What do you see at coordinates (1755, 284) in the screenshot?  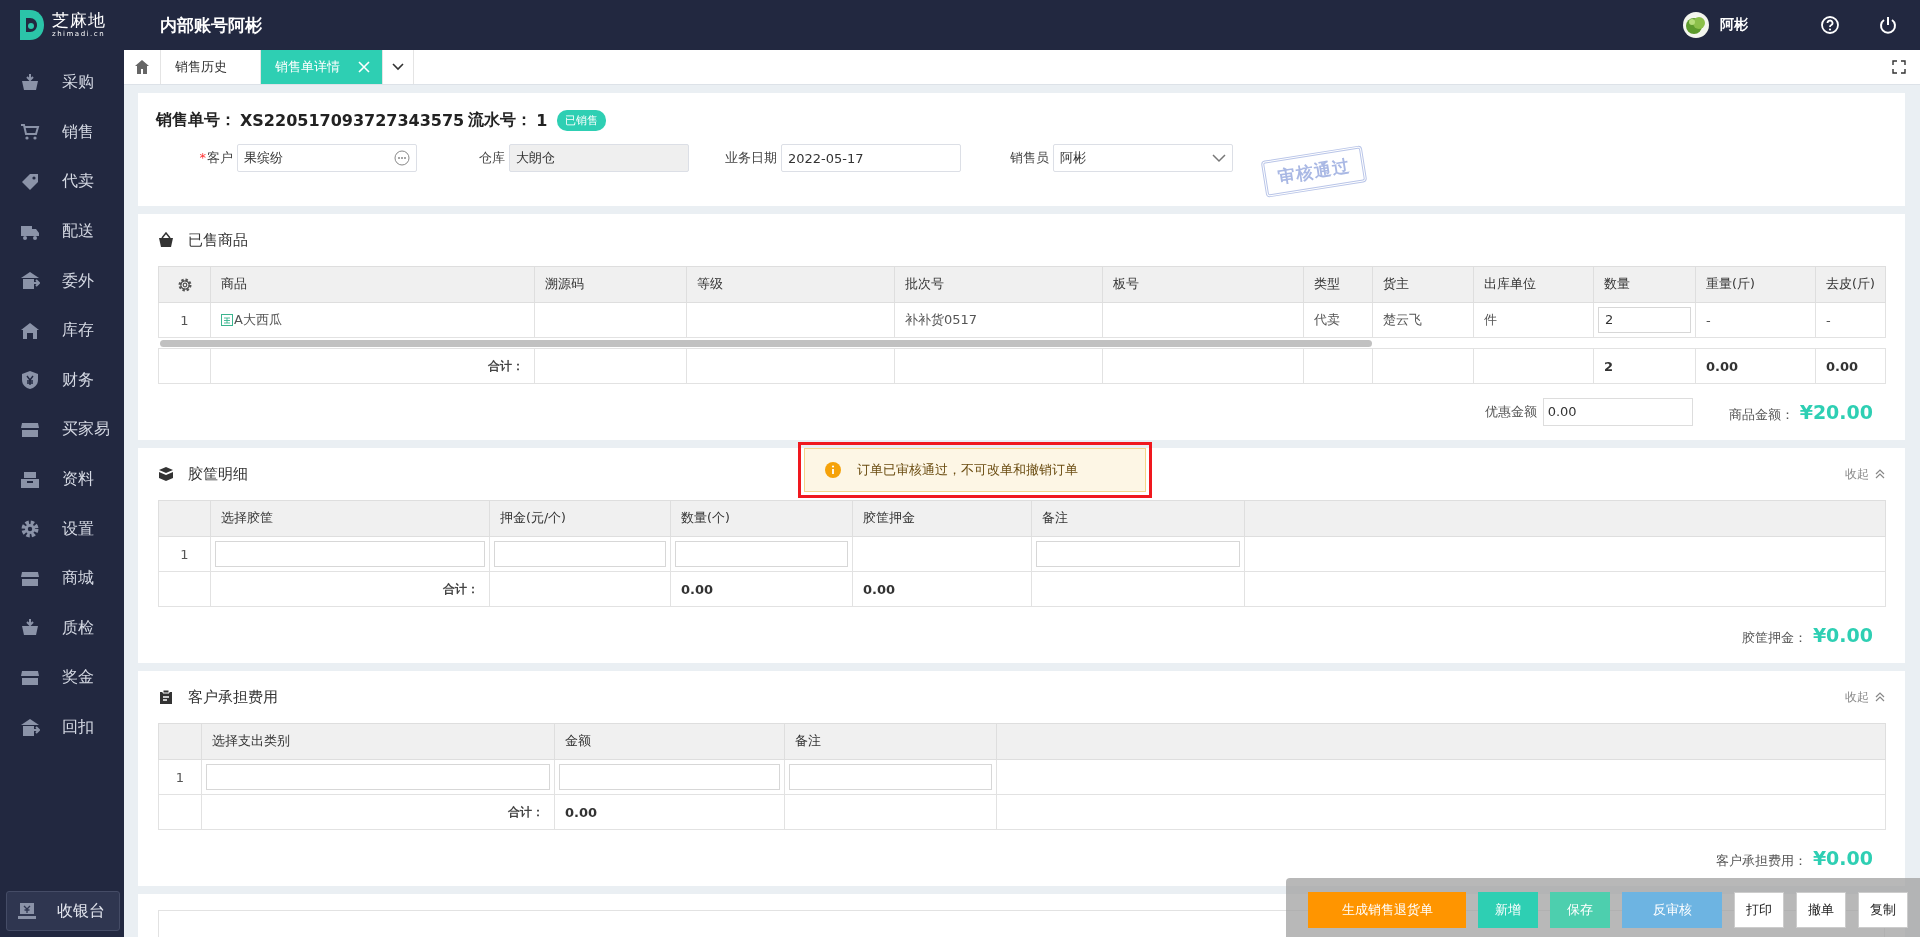 I see `column-header: 重量(斤)` at bounding box center [1755, 284].